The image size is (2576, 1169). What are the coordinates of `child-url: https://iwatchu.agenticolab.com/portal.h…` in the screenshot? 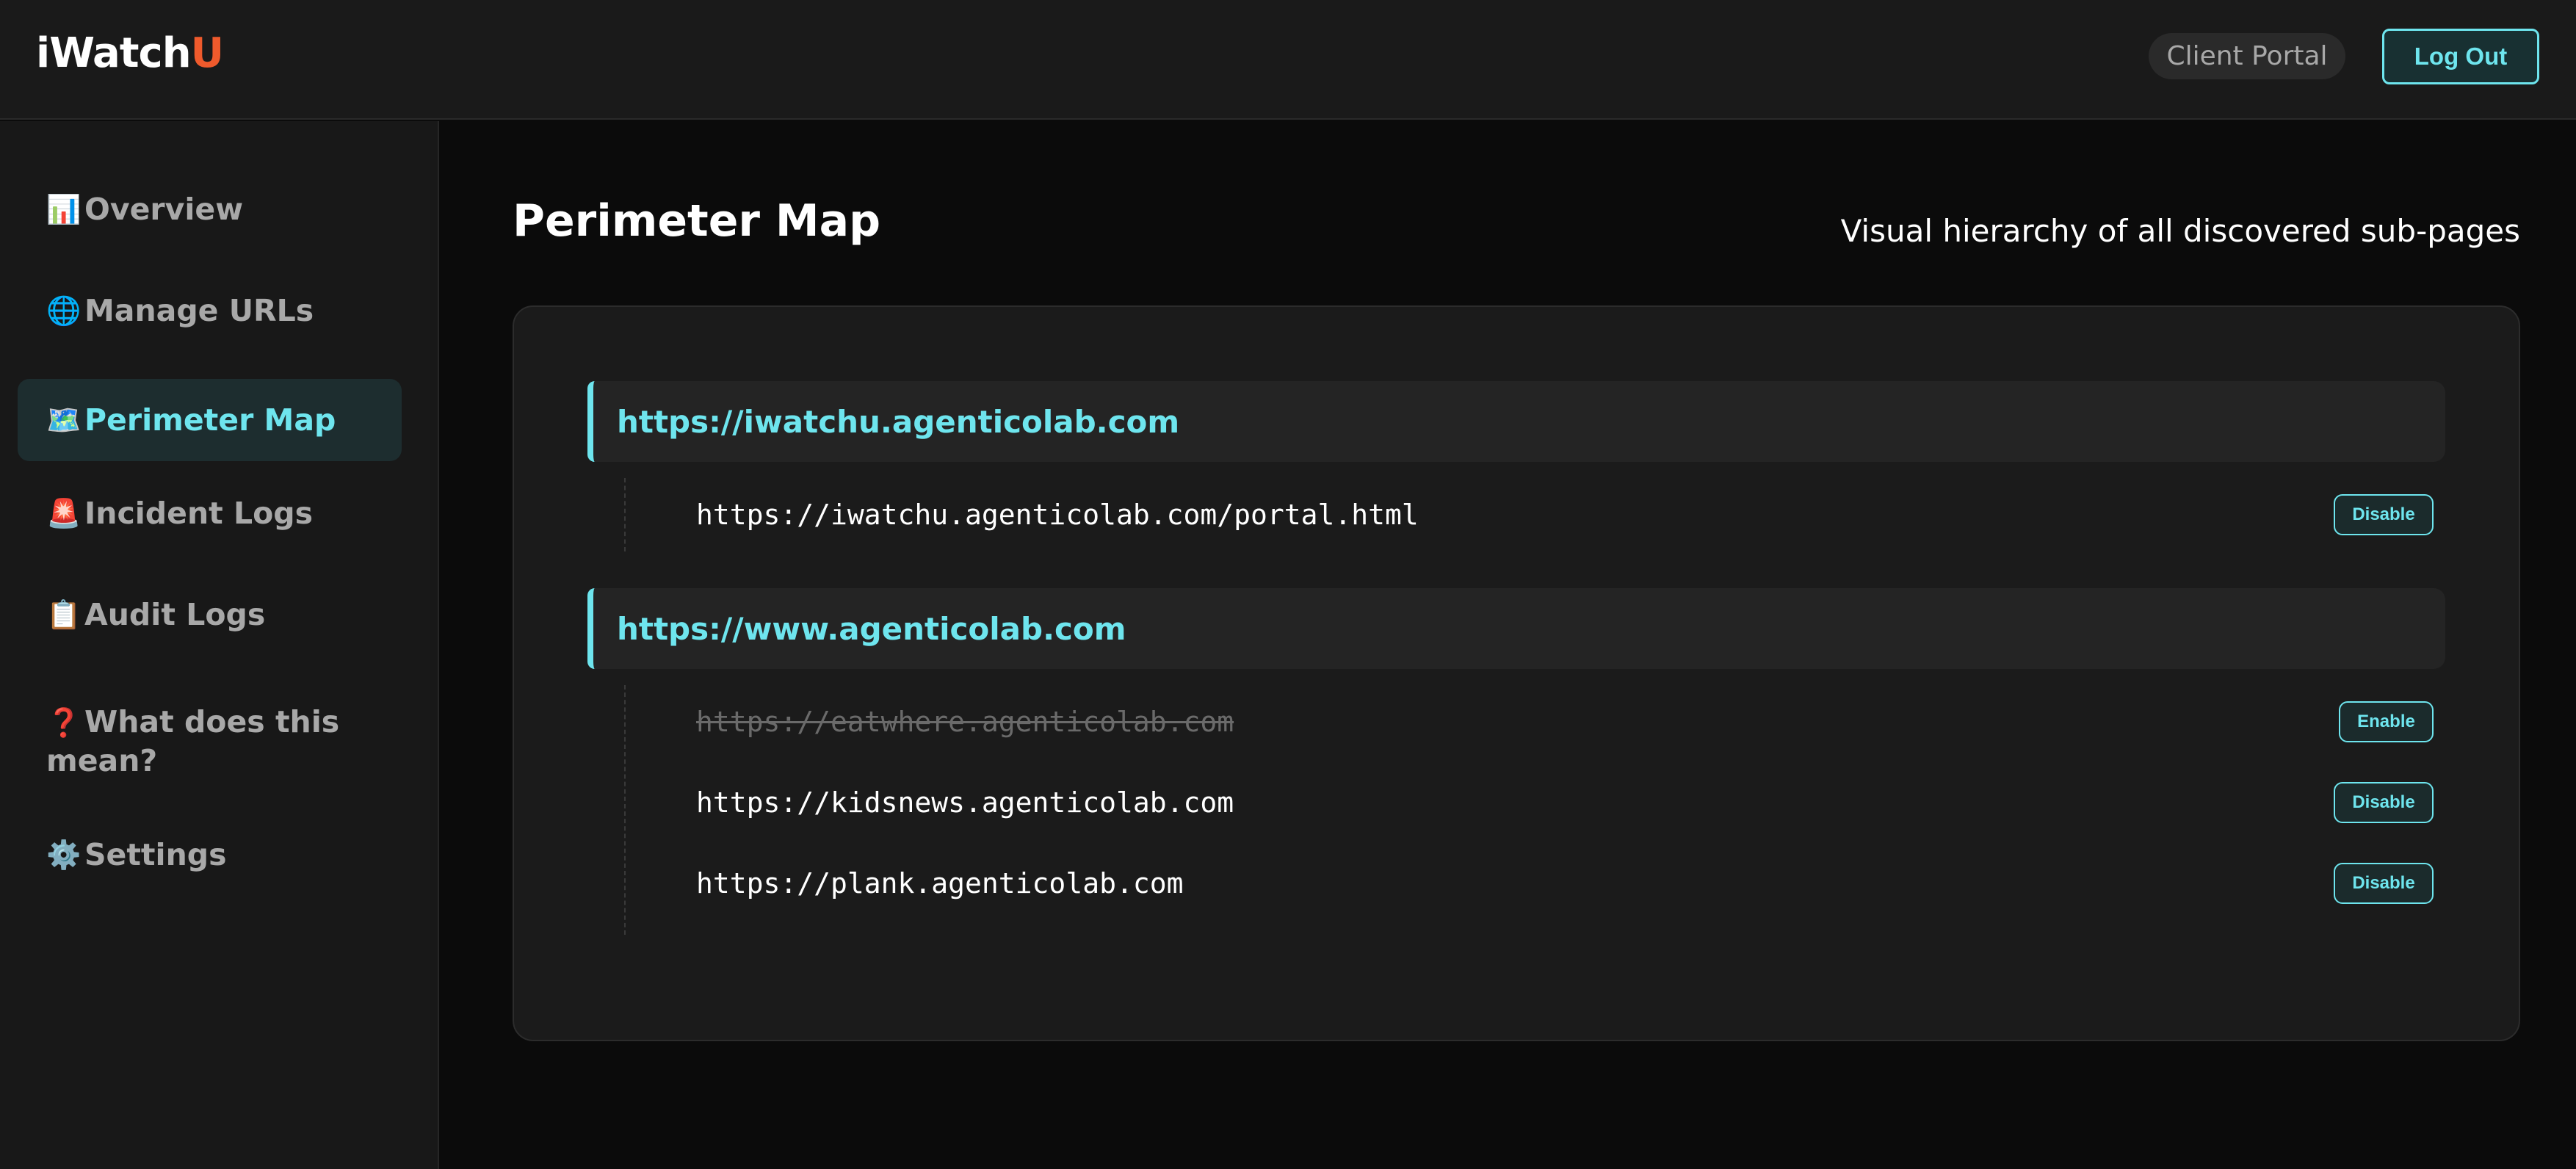 It's located at (1057, 515).